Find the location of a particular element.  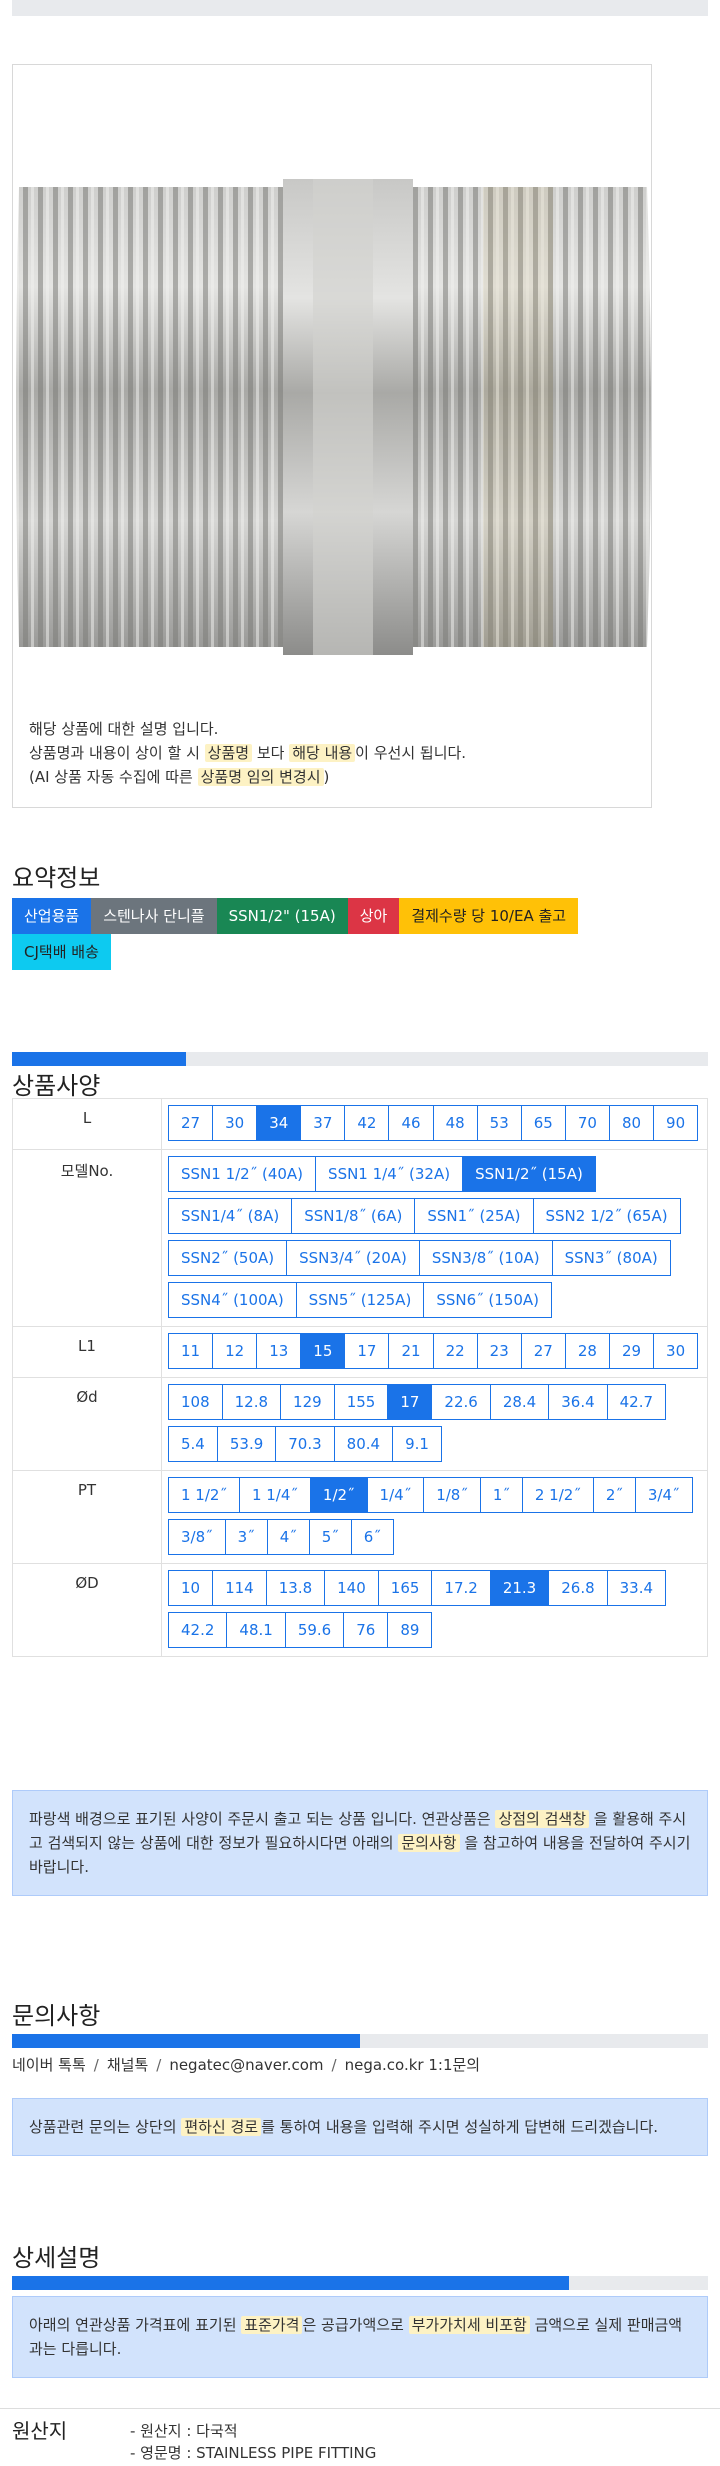

spec-option-selected: 21.3 is located at coordinates (519, 1588).